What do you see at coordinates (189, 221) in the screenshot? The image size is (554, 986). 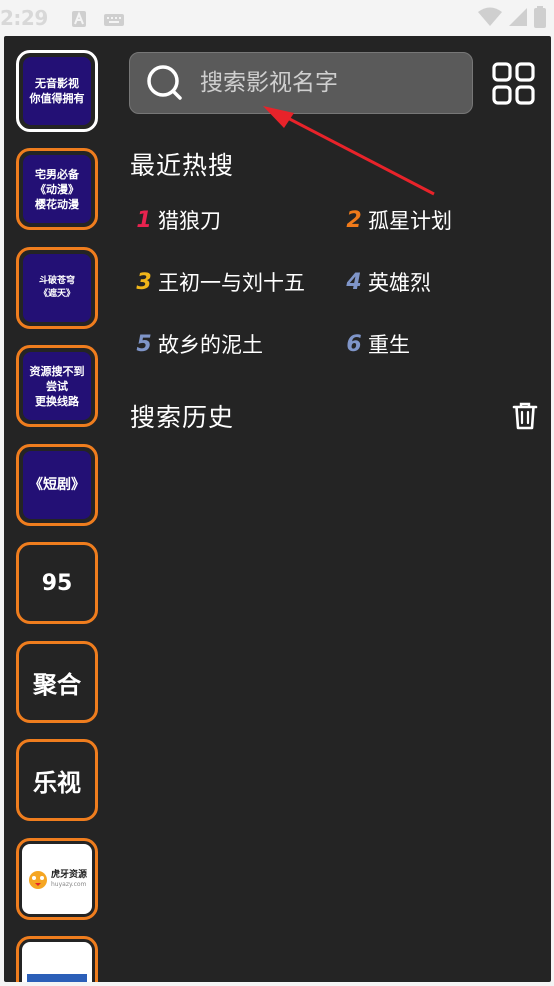 I see `hot-title: 猎狼刀` at bounding box center [189, 221].